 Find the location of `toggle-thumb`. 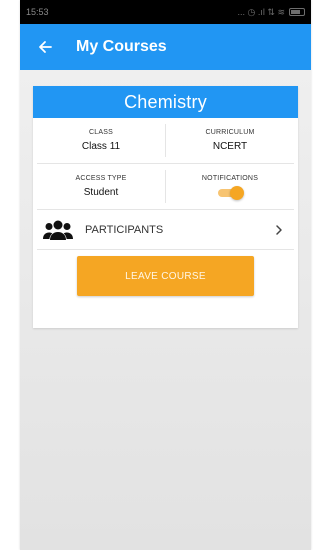

toggle-thumb is located at coordinates (237, 192).